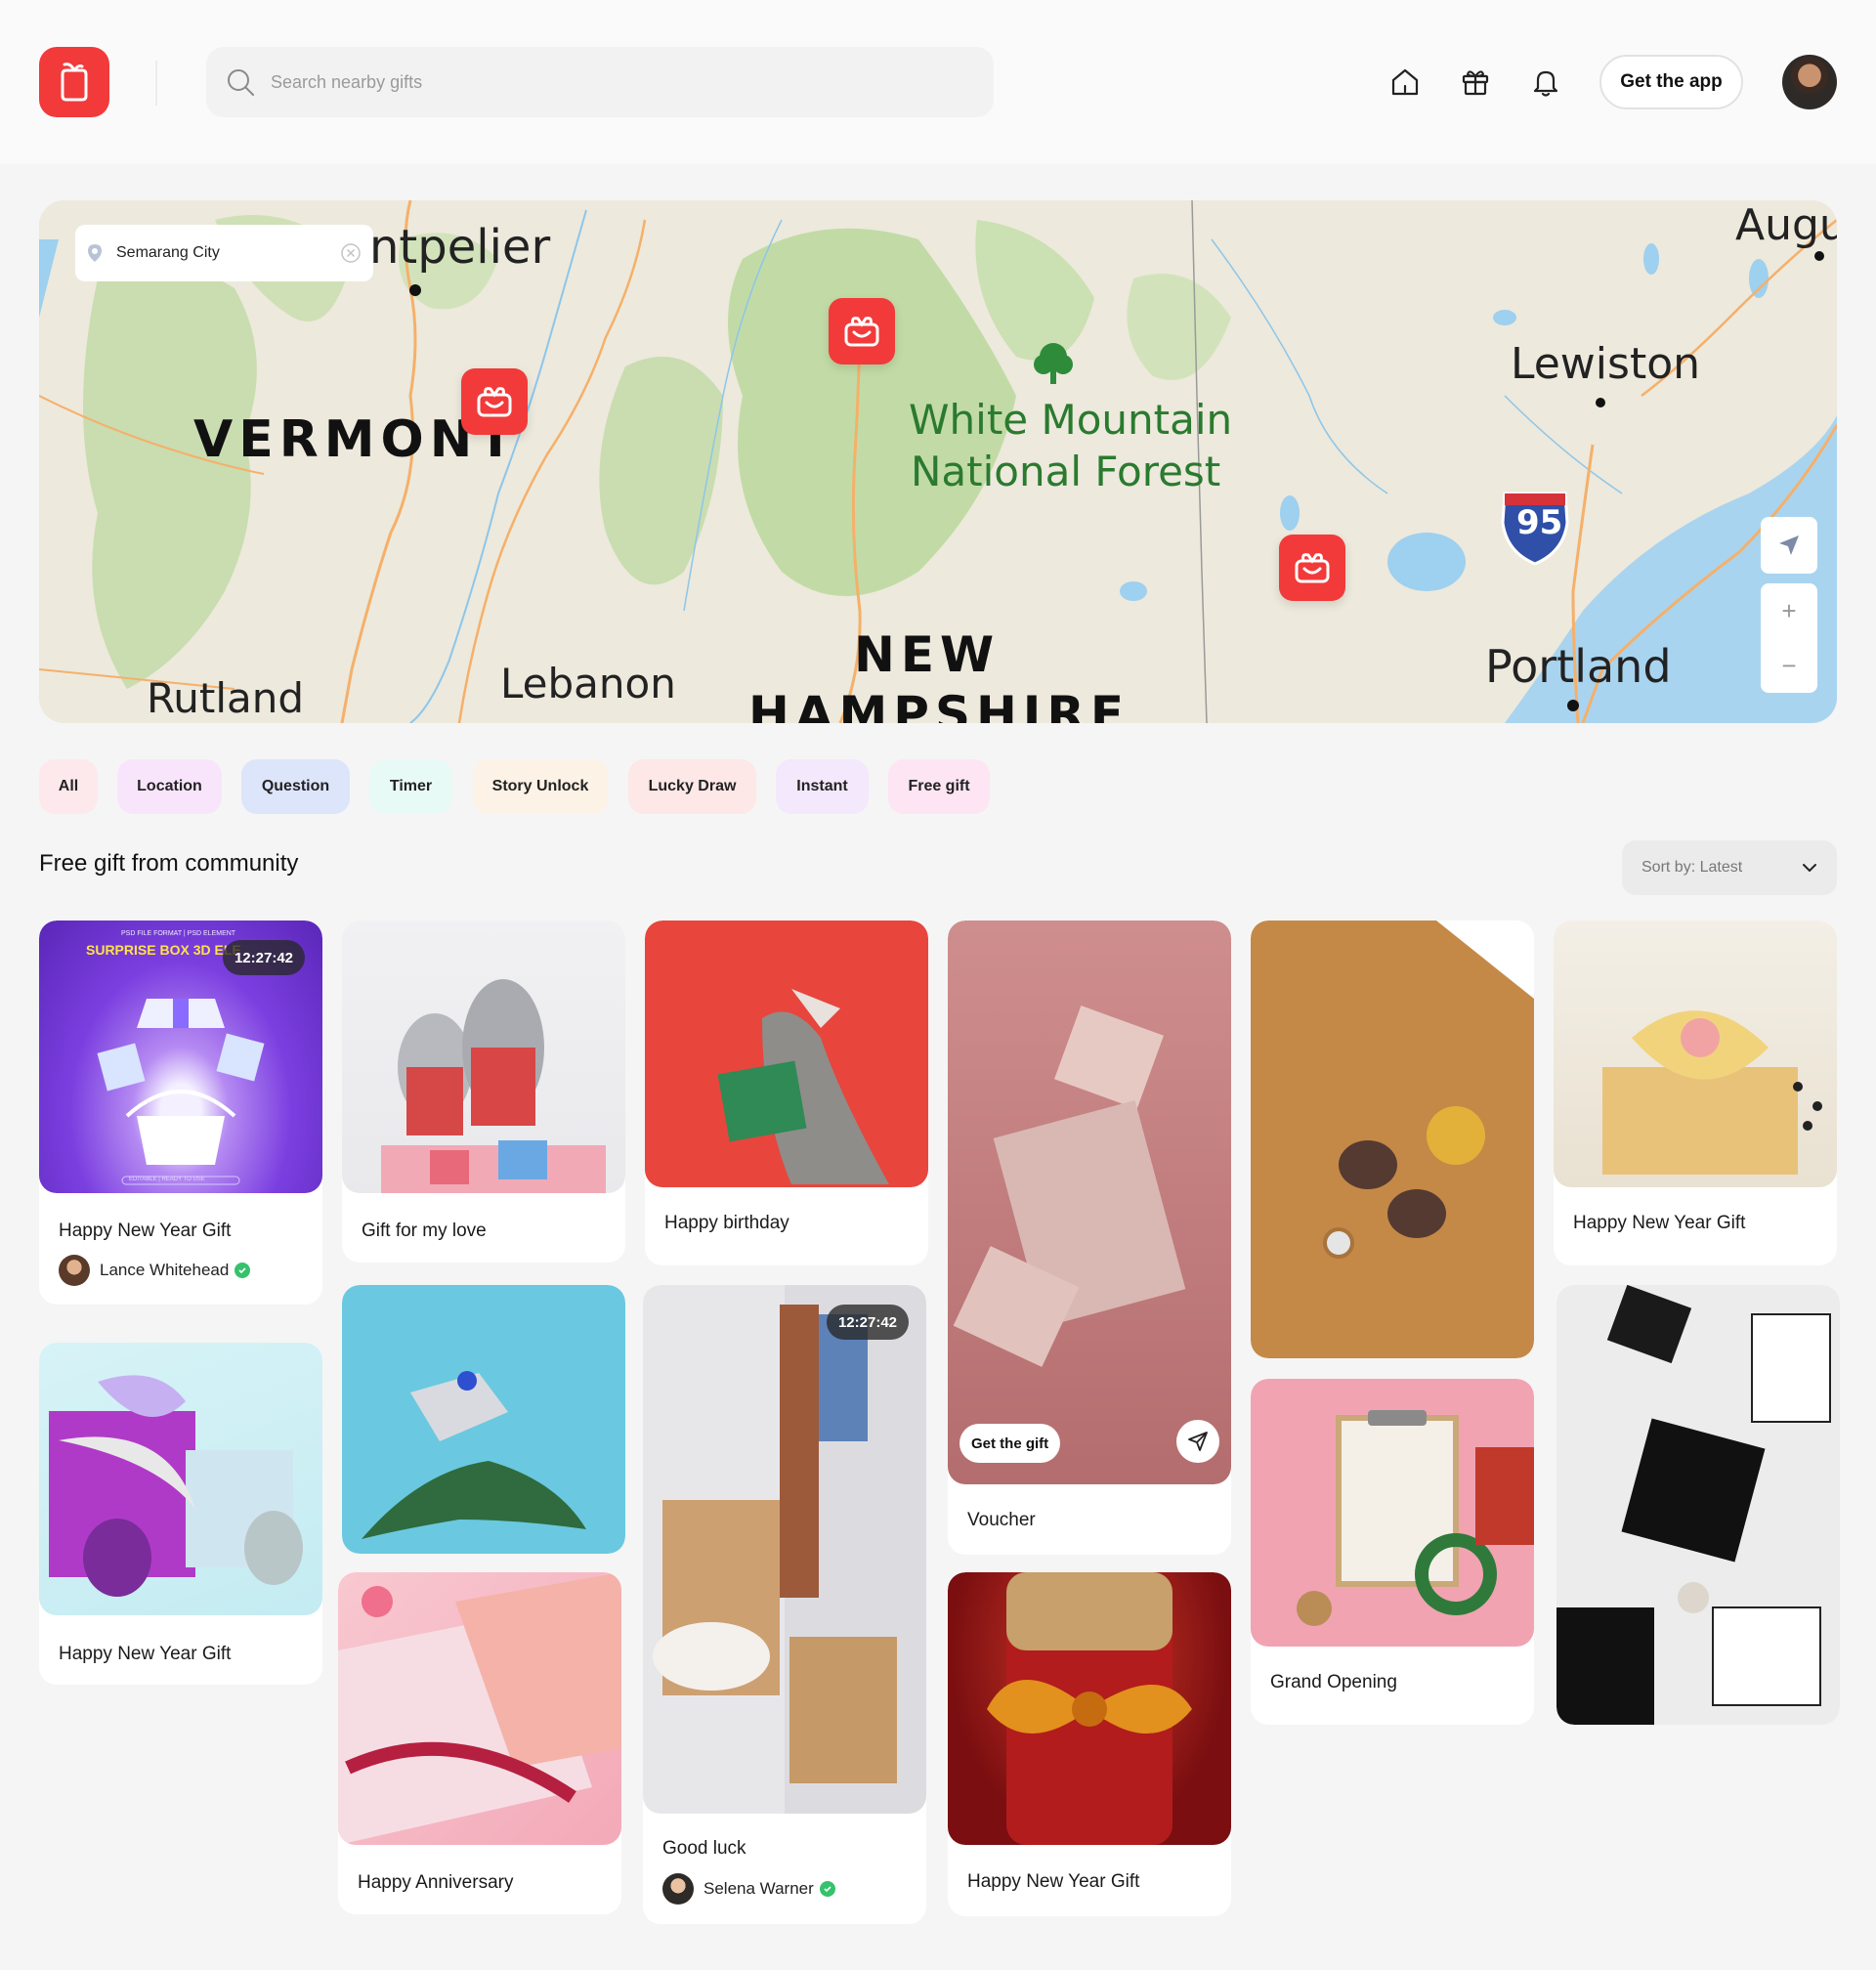 Image resolution: width=1876 pixels, height=1970 pixels. Describe the element at coordinates (1069, 1186) in the screenshot. I see `voucher-letter-illustration` at that location.